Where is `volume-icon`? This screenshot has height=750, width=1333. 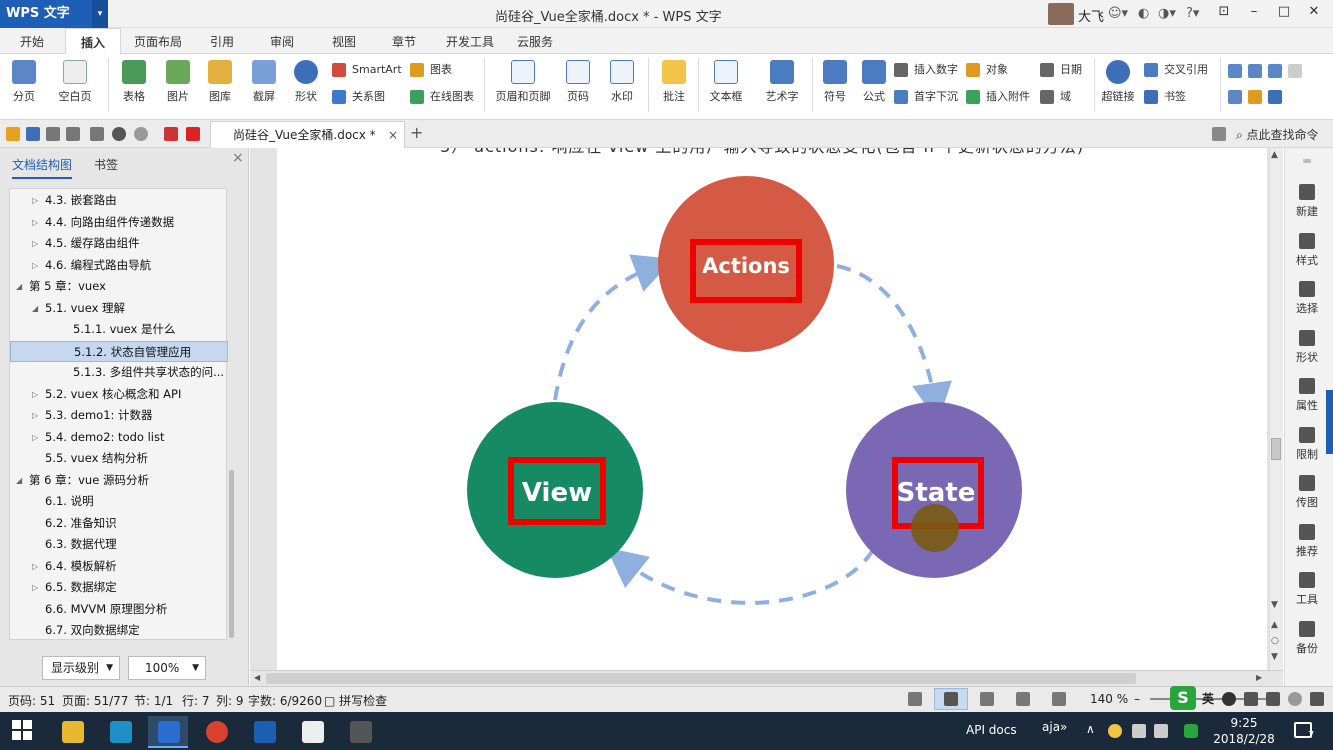
volume-icon is located at coordinates (1161, 731).